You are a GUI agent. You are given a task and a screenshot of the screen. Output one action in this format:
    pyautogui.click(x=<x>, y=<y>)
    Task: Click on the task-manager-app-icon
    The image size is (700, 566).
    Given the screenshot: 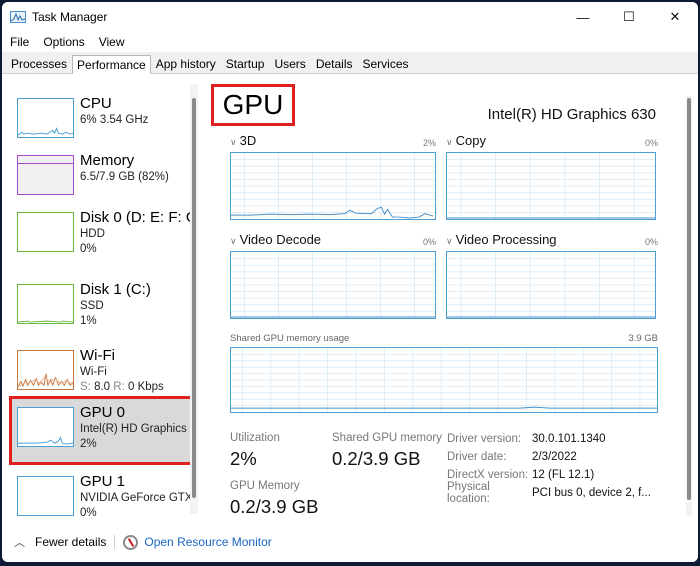 What is the action you would take?
    pyautogui.click(x=18, y=17)
    